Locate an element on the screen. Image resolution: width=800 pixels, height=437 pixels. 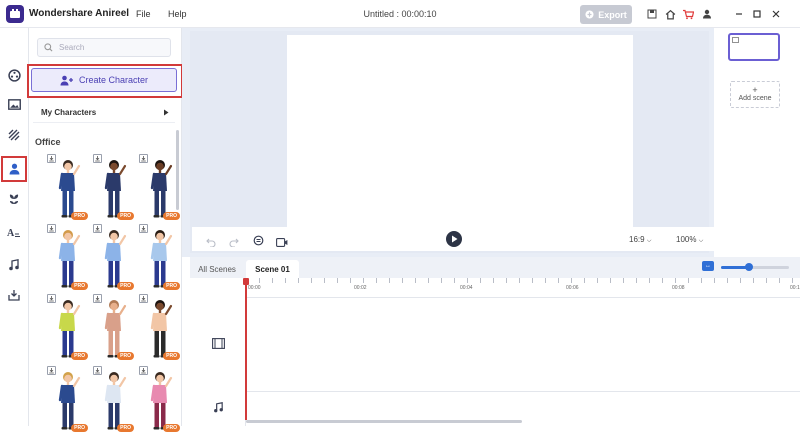
save-icon is located at coordinates (652, 14).